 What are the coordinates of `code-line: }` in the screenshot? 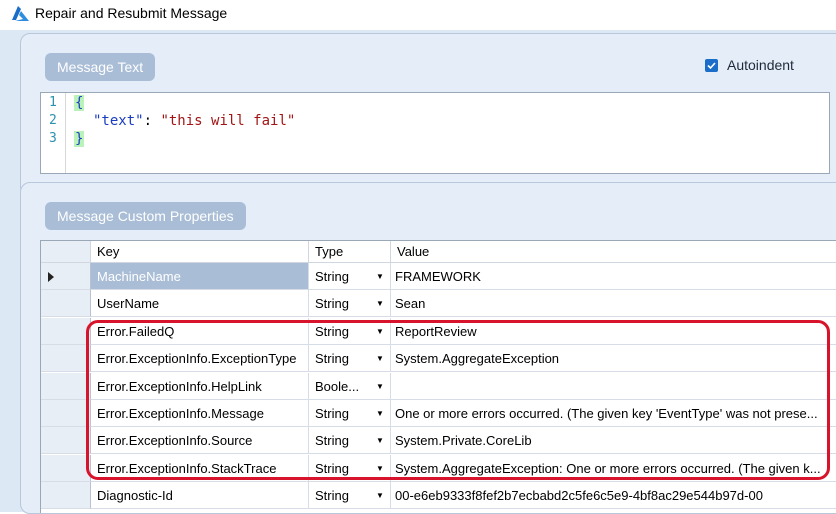 It's located at (79, 139).